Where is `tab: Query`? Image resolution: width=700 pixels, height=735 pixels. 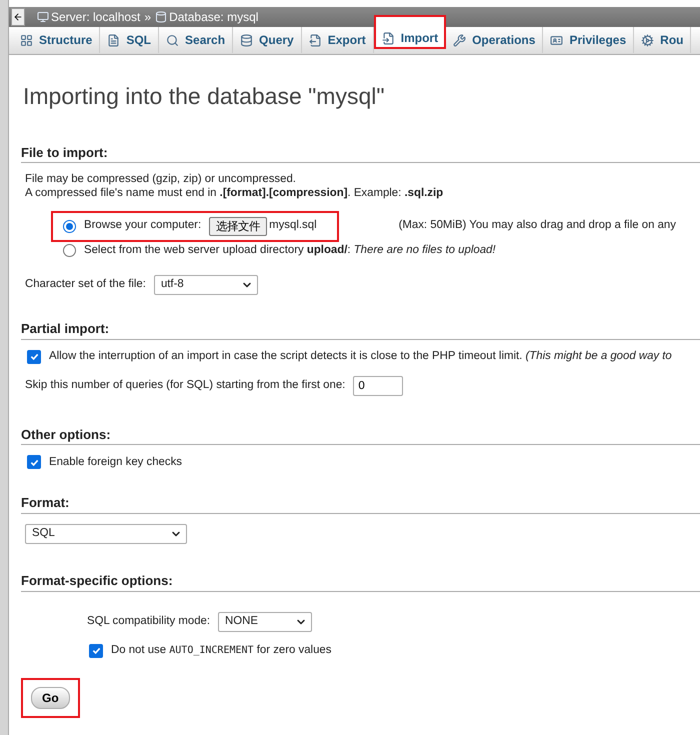
tab: Query is located at coordinates (267, 40).